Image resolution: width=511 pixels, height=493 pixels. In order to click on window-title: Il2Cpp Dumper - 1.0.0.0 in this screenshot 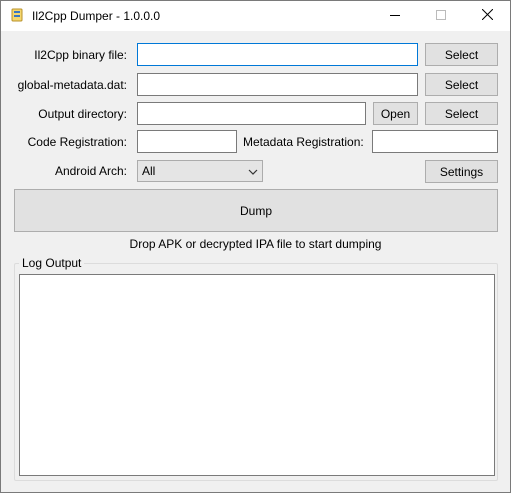, I will do `click(96, 16)`.